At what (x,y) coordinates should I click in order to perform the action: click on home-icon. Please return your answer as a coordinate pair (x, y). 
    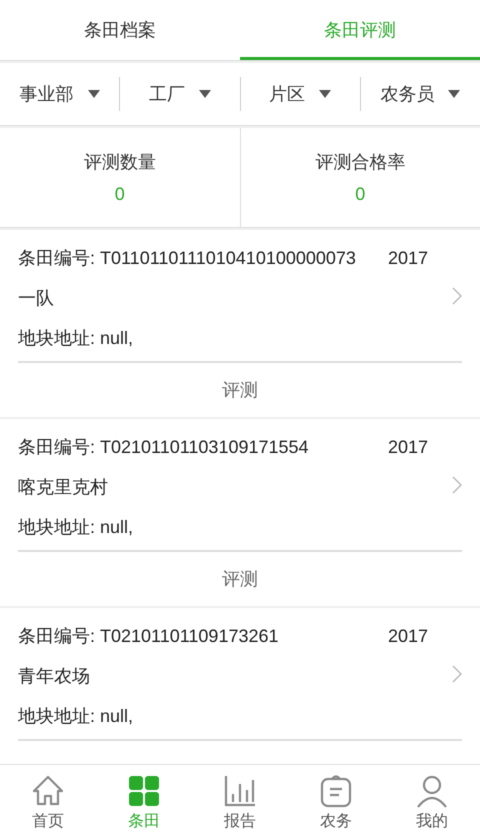
    Looking at the image, I should click on (48, 791).